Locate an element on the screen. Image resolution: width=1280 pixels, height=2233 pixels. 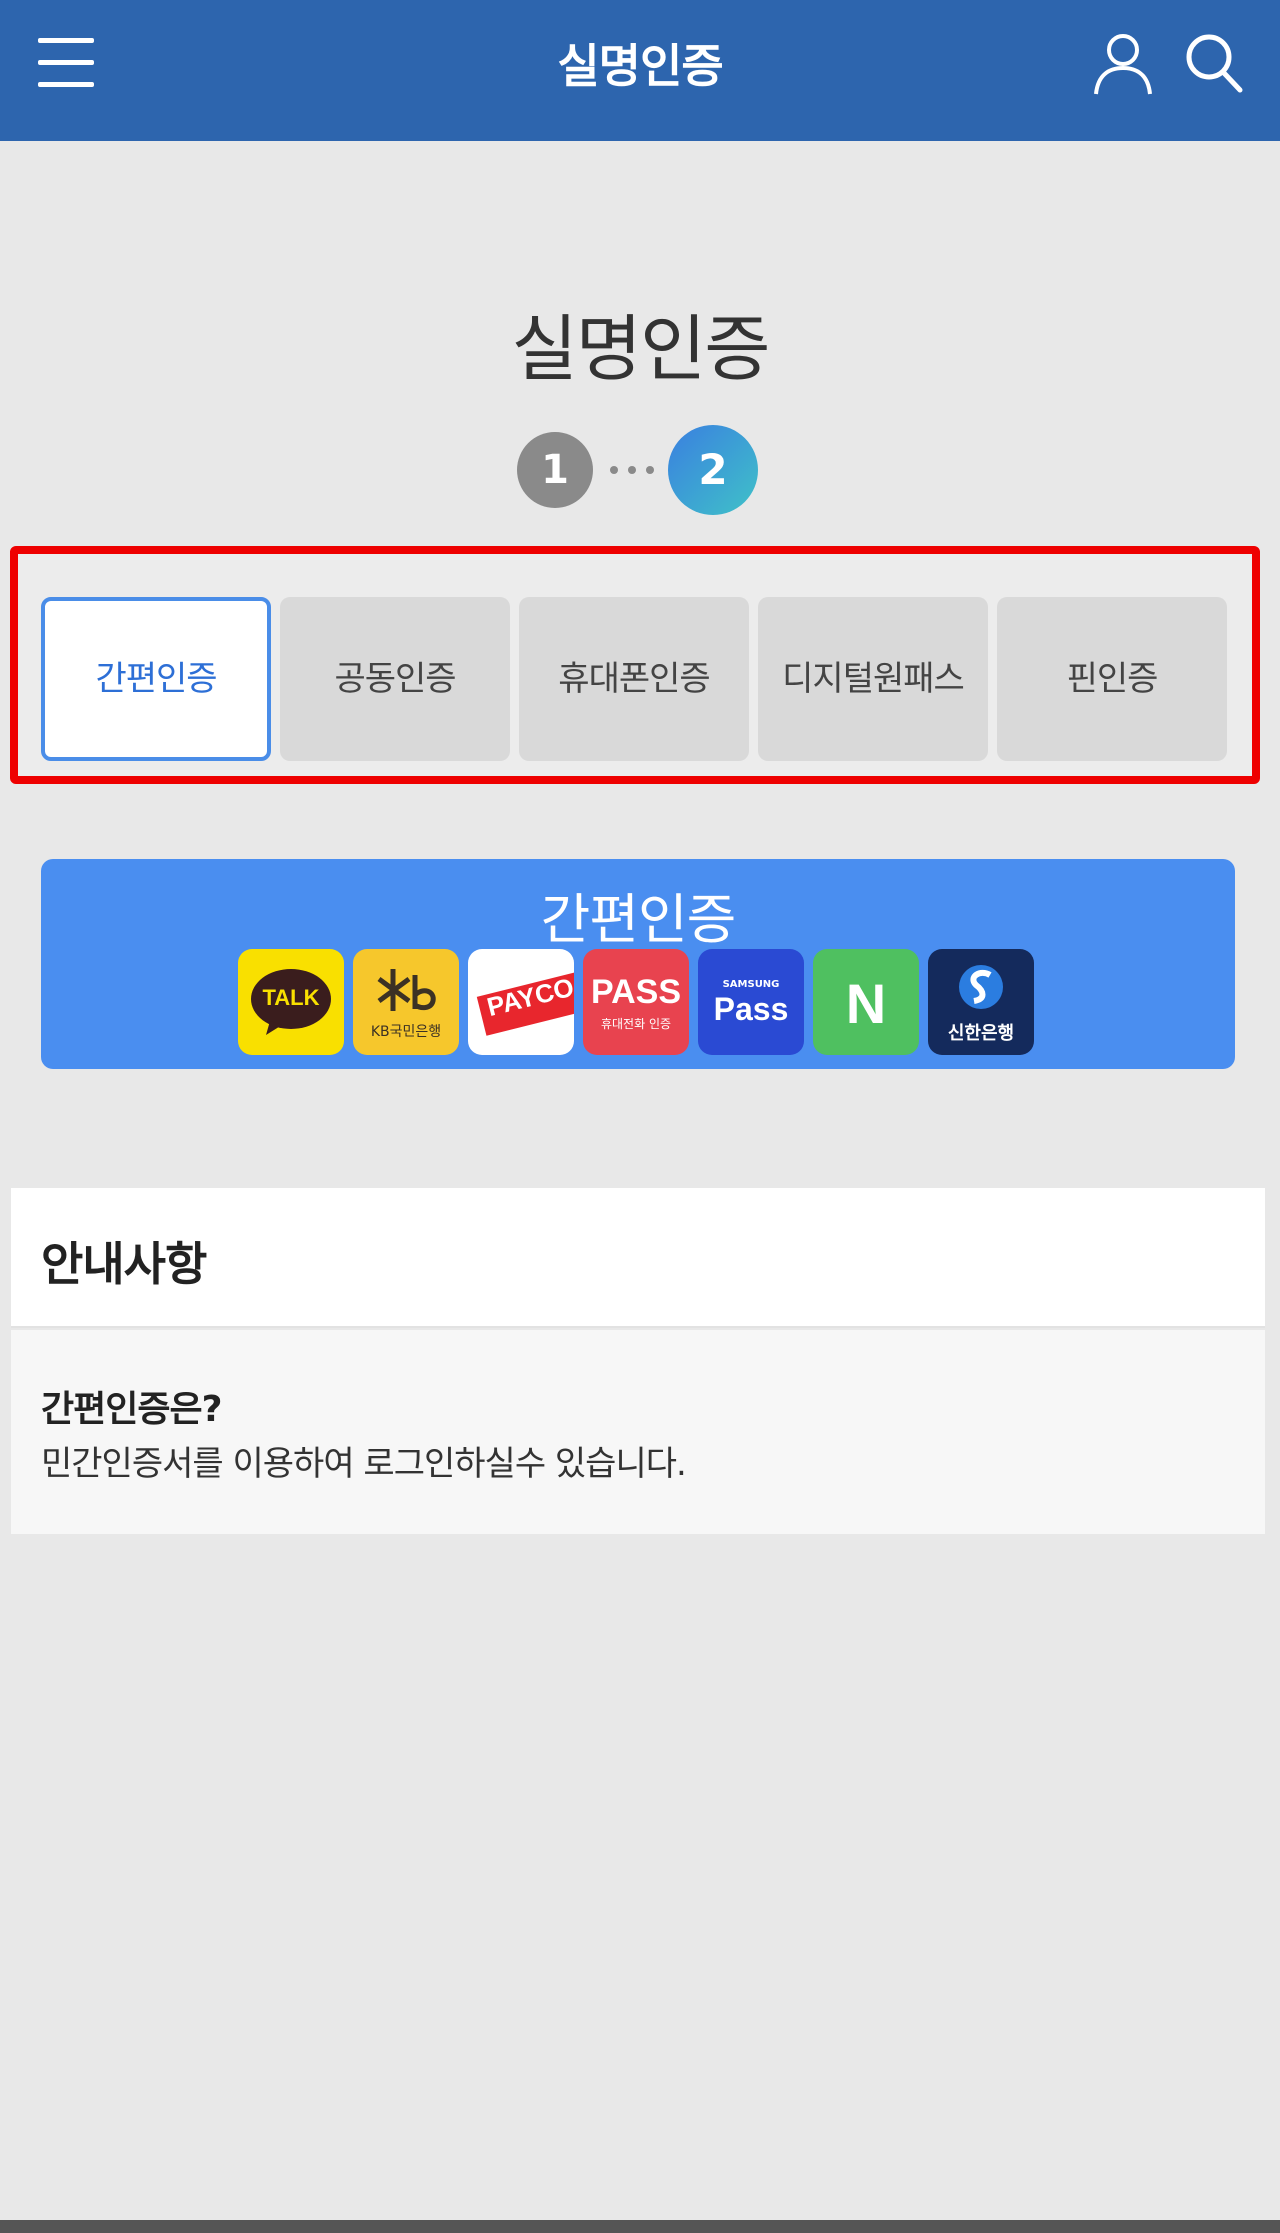
step-2-indicator-current: 2 is located at coordinates (713, 470).